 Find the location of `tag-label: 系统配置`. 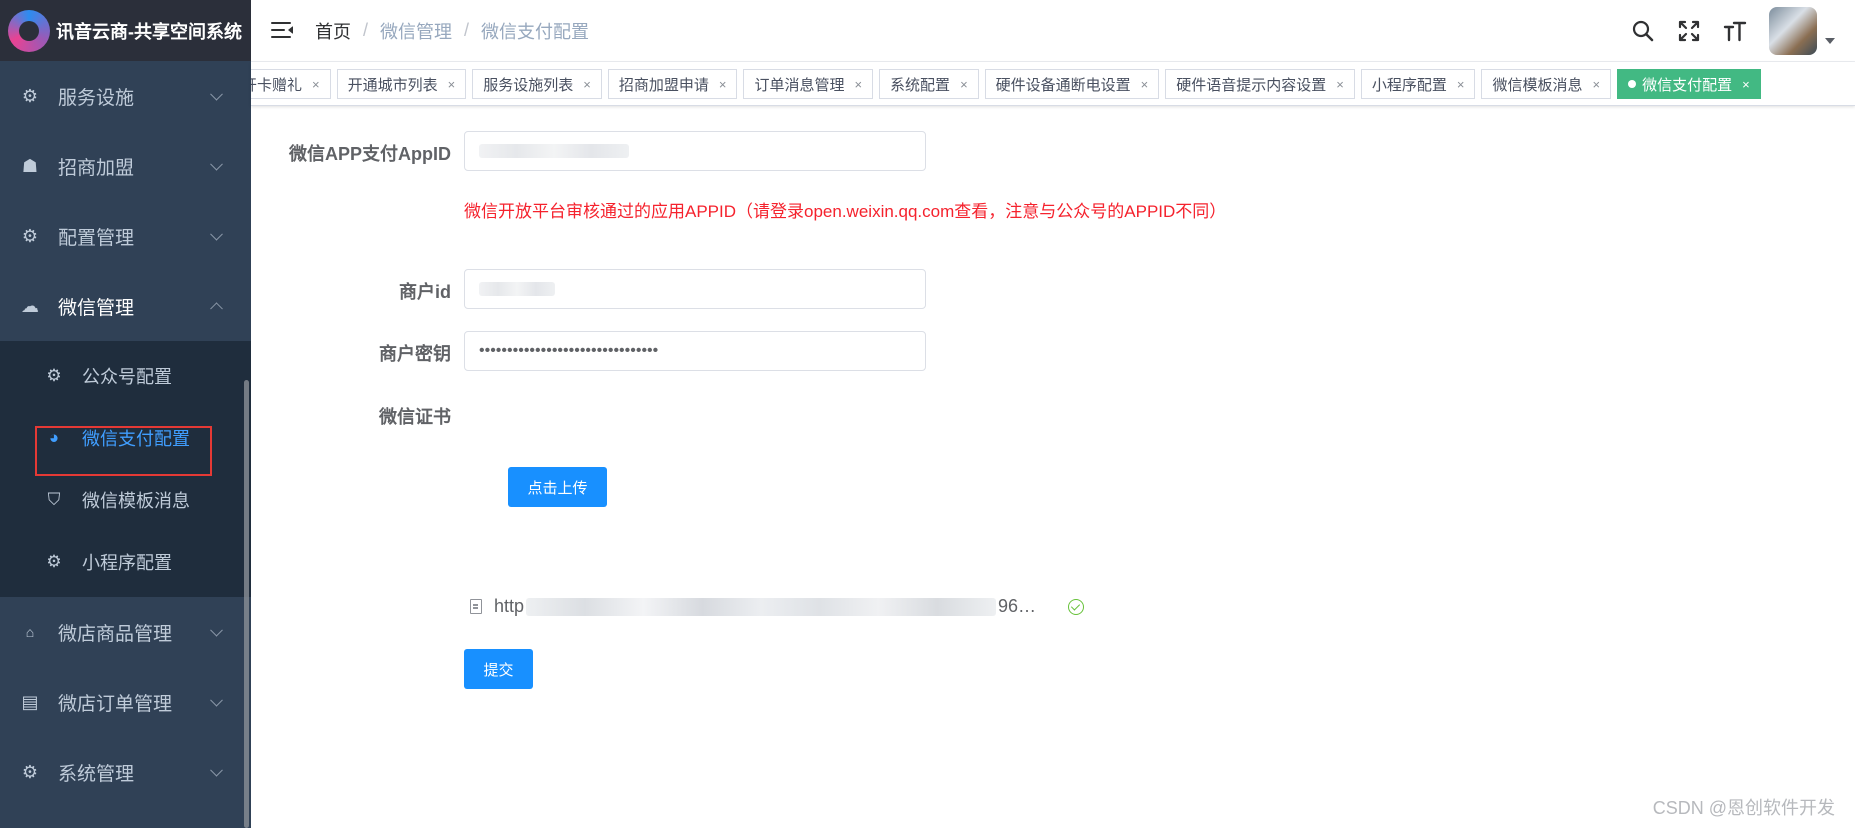

tag-label: 系统配置 is located at coordinates (920, 85).